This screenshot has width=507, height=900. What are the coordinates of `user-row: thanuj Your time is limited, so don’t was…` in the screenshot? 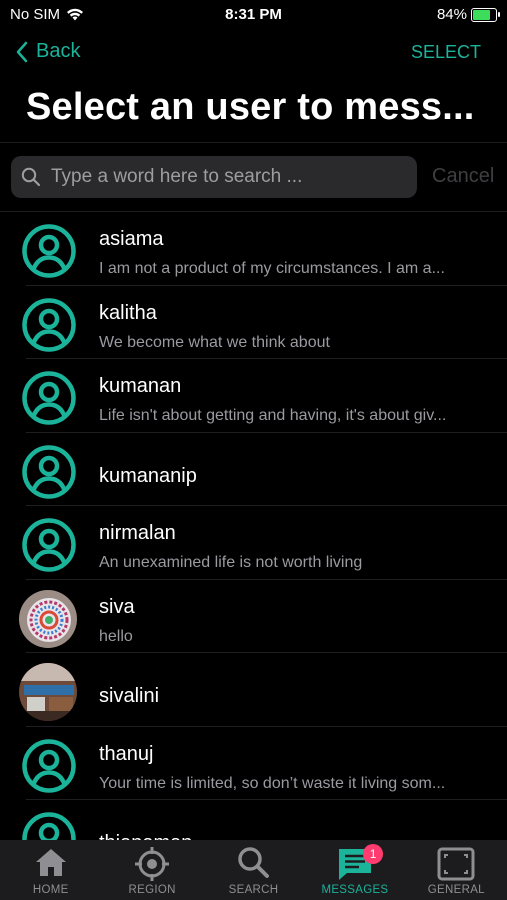 It's located at (253, 763).